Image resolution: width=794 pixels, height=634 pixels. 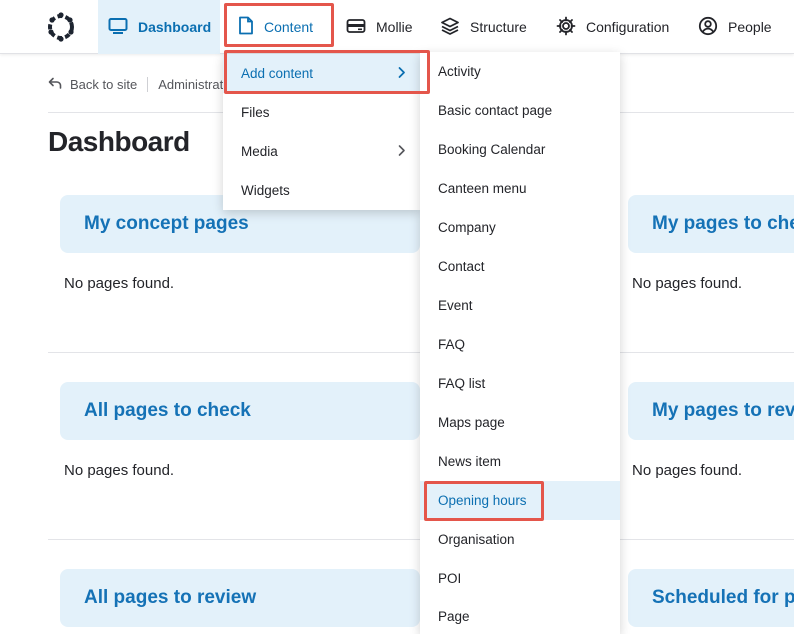 I want to click on toolbar-item-label: People, so click(x=750, y=27).